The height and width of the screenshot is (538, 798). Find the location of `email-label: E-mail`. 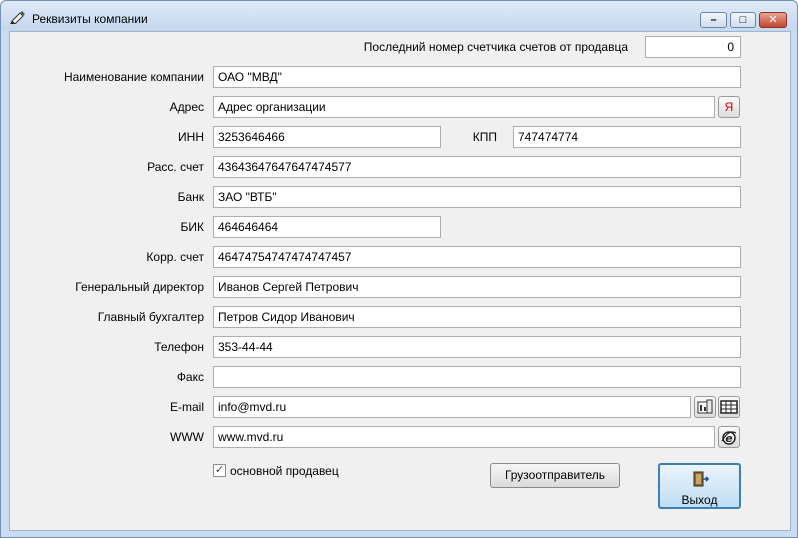

email-label: E-mail is located at coordinates (186, 407).